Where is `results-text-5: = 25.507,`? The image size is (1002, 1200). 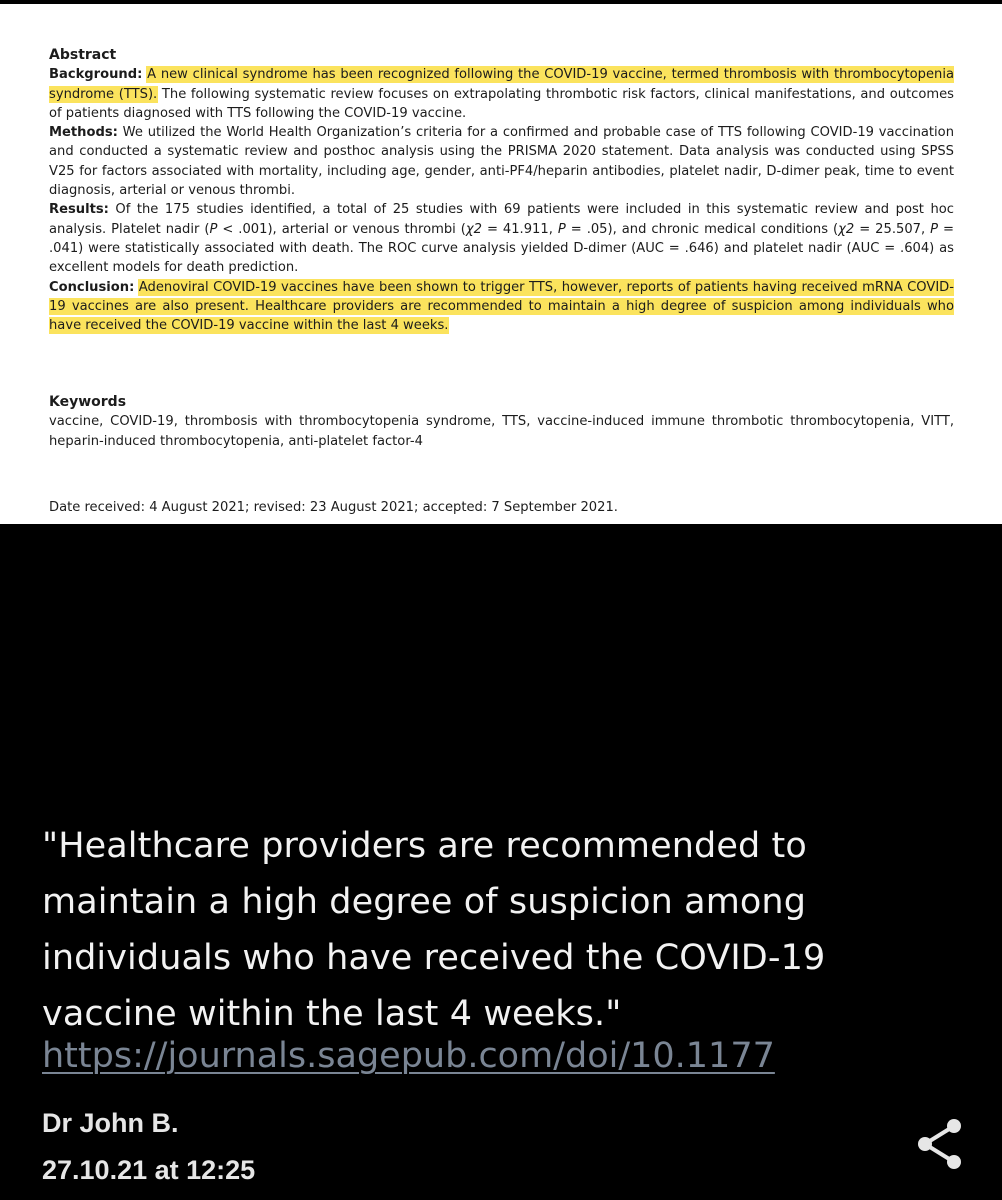 results-text-5: = 25.507, is located at coordinates (892, 229).